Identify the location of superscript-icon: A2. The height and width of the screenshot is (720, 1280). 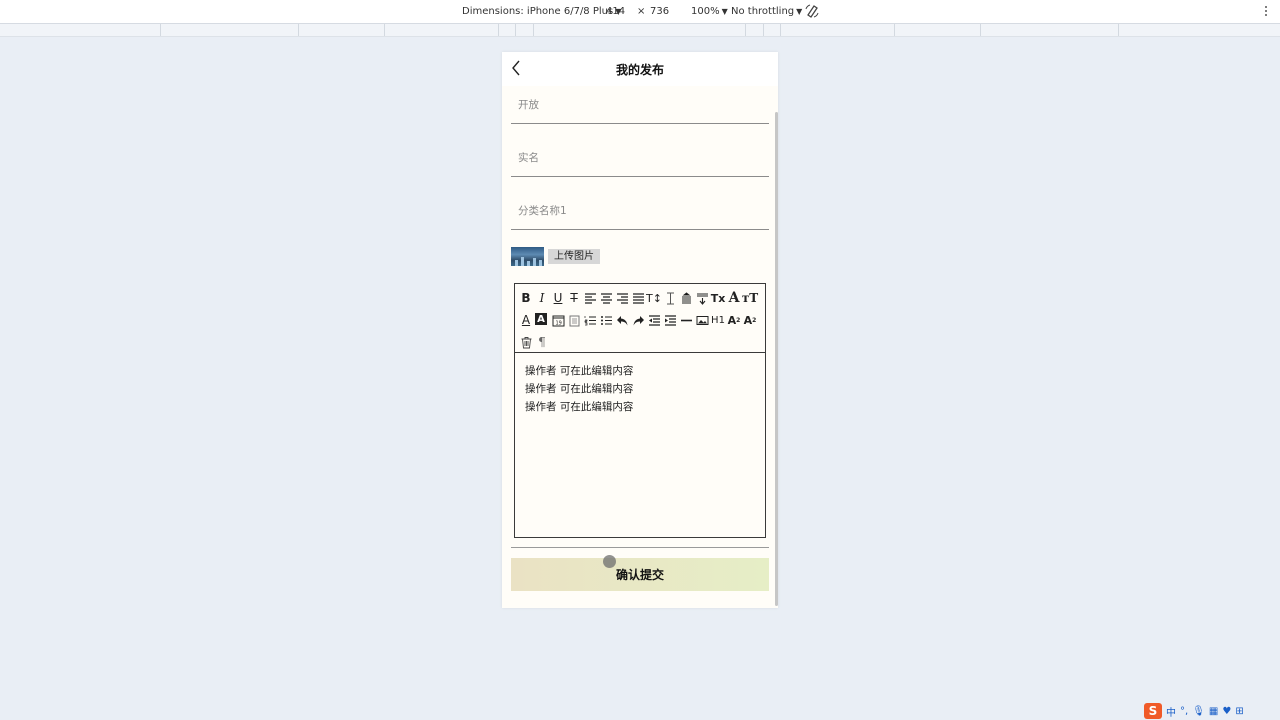
(750, 320).